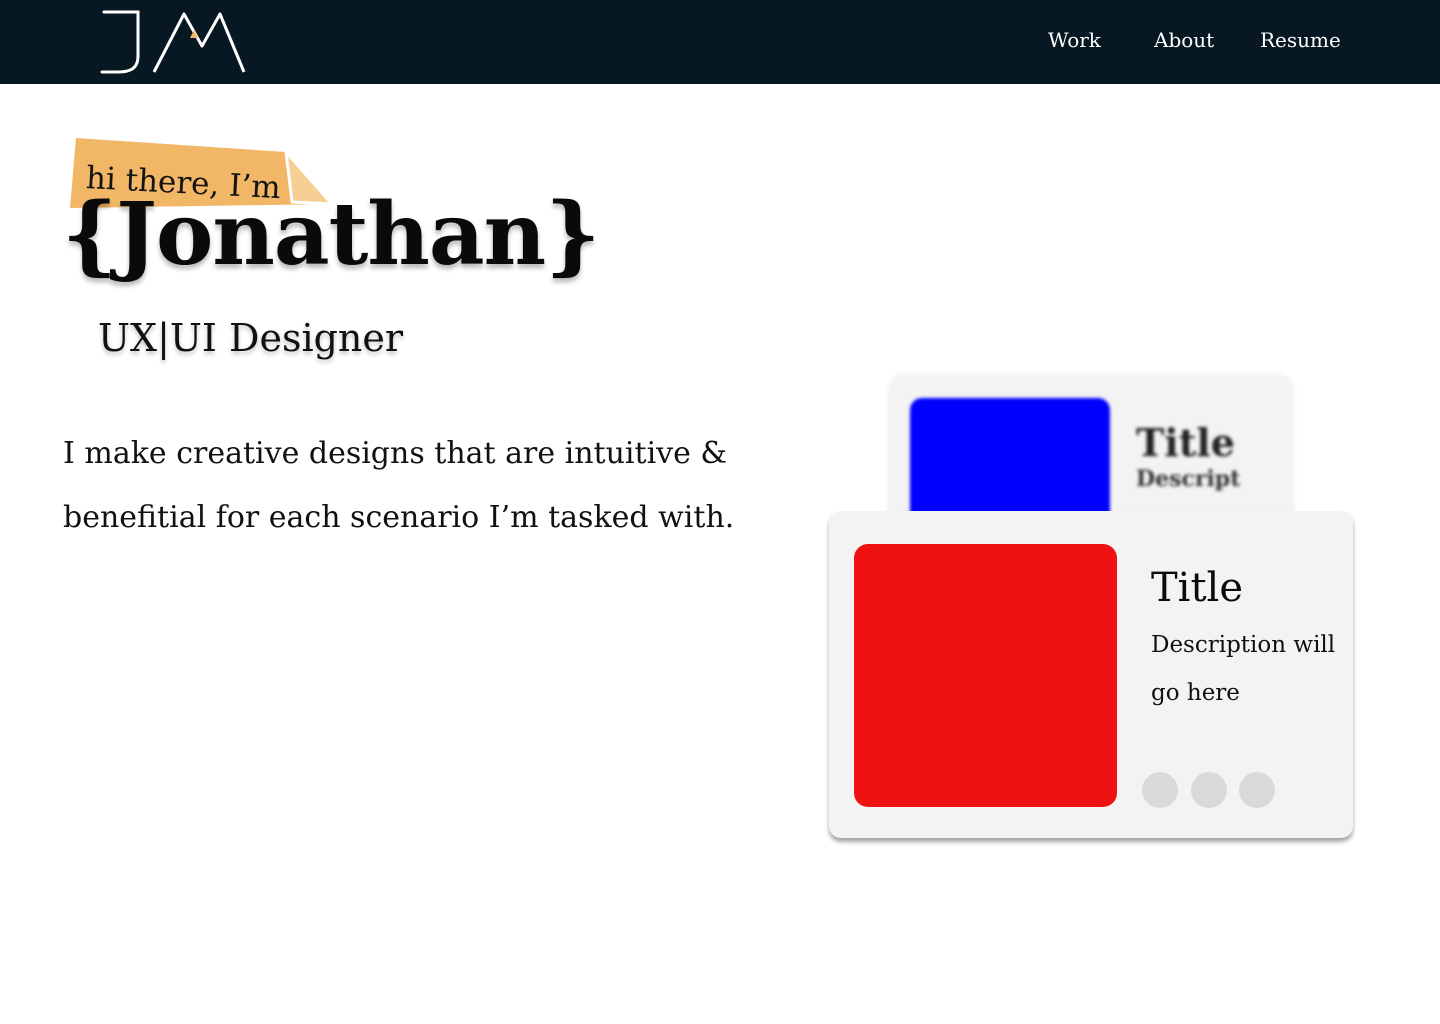 The image size is (1440, 1024). What do you see at coordinates (1184, 40) in the screenshot?
I see `nav-link-about: About` at bounding box center [1184, 40].